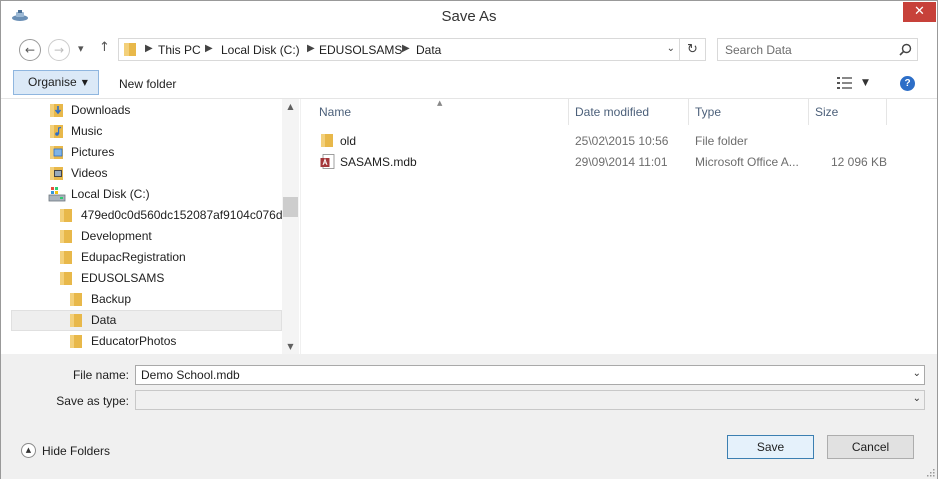  Describe the element at coordinates (848, 112) in the screenshot. I see `column-header-size: Size` at that location.